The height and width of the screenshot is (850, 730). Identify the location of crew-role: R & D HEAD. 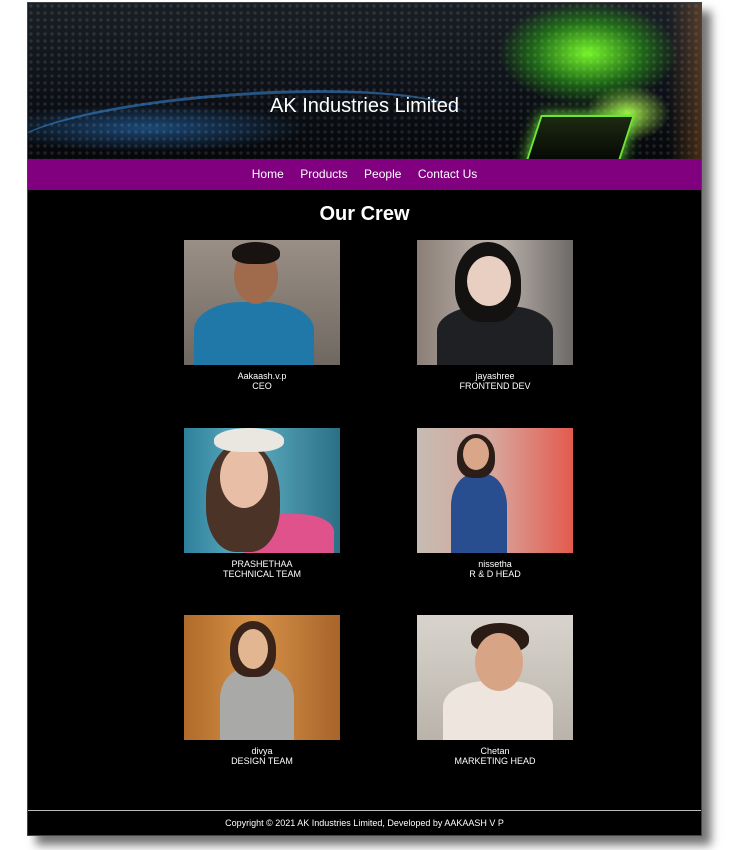
(495, 574).